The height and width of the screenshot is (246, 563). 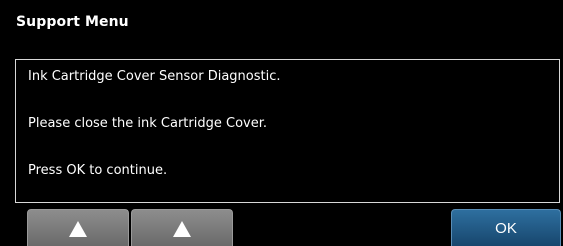 What do you see at coordinates (147, 123) in the screenshot?
I see `message-line: Please close the ink Cartridge Cover.` at bounding box center [147, 123].